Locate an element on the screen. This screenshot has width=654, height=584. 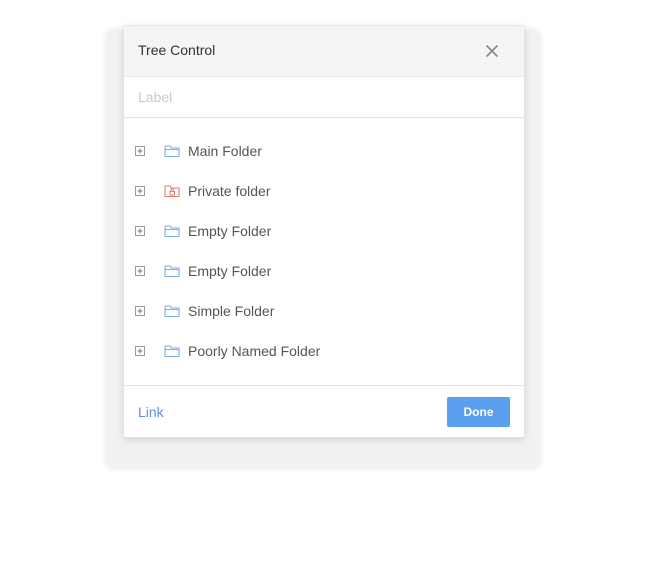
tree-item-main-folder: Main Folder is located at coordinates (324, 152).